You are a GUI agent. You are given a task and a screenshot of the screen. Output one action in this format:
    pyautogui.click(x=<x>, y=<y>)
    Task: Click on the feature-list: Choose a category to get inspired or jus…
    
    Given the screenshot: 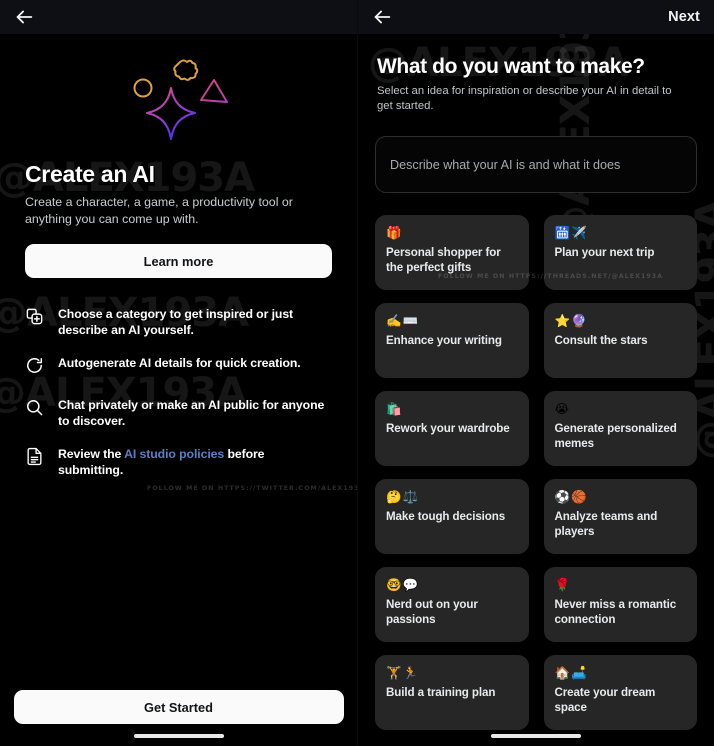 What is the action you would take?
    pyautogui.click(x=178, y=392)
    